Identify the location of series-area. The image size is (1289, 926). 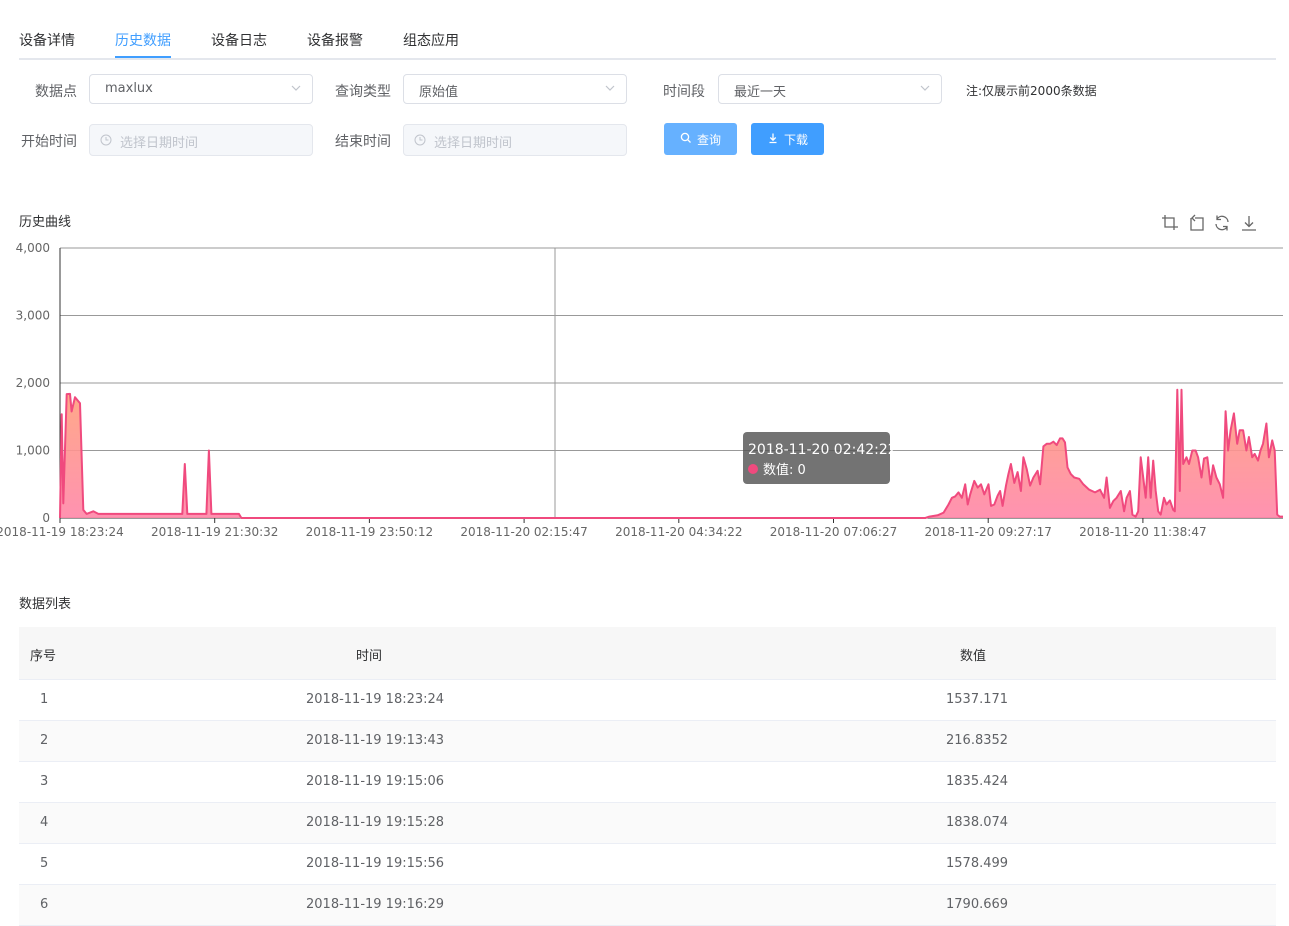
(671, 453).